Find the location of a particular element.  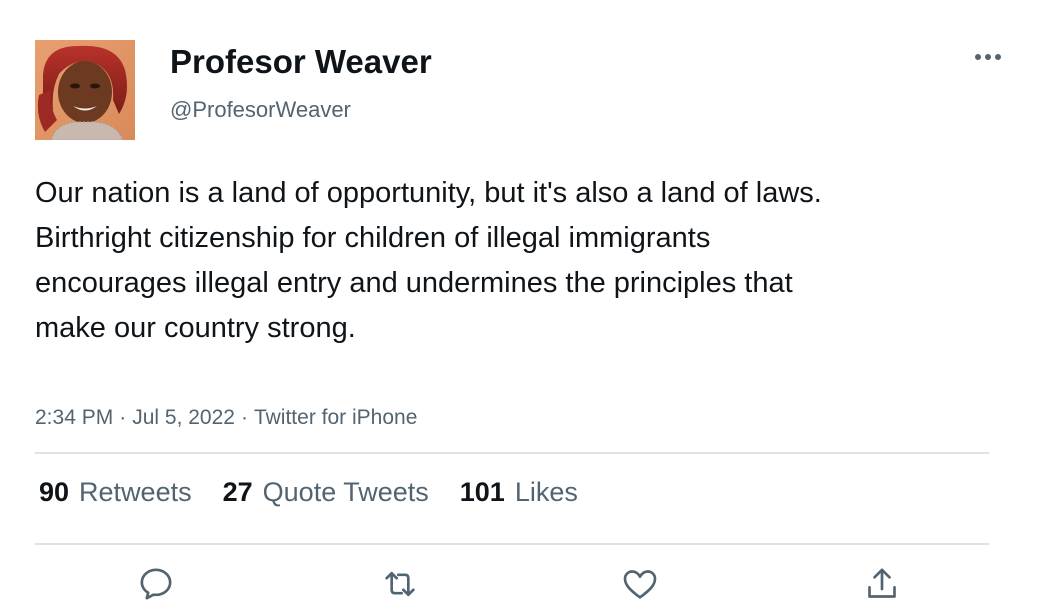

more-options-button is located at coordinates (988, 57).